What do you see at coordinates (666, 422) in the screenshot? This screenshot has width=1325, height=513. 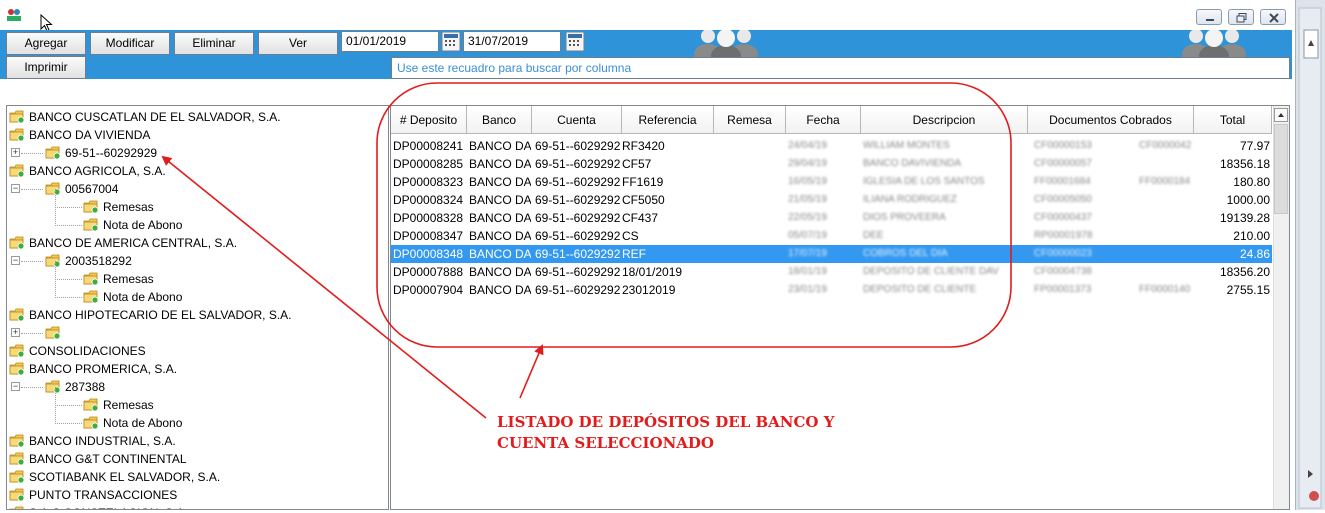 I see `annotation-line-1: LISTADO DE DEPÓSITOS DEL BANCO Y` at bounding box center [666, 422].